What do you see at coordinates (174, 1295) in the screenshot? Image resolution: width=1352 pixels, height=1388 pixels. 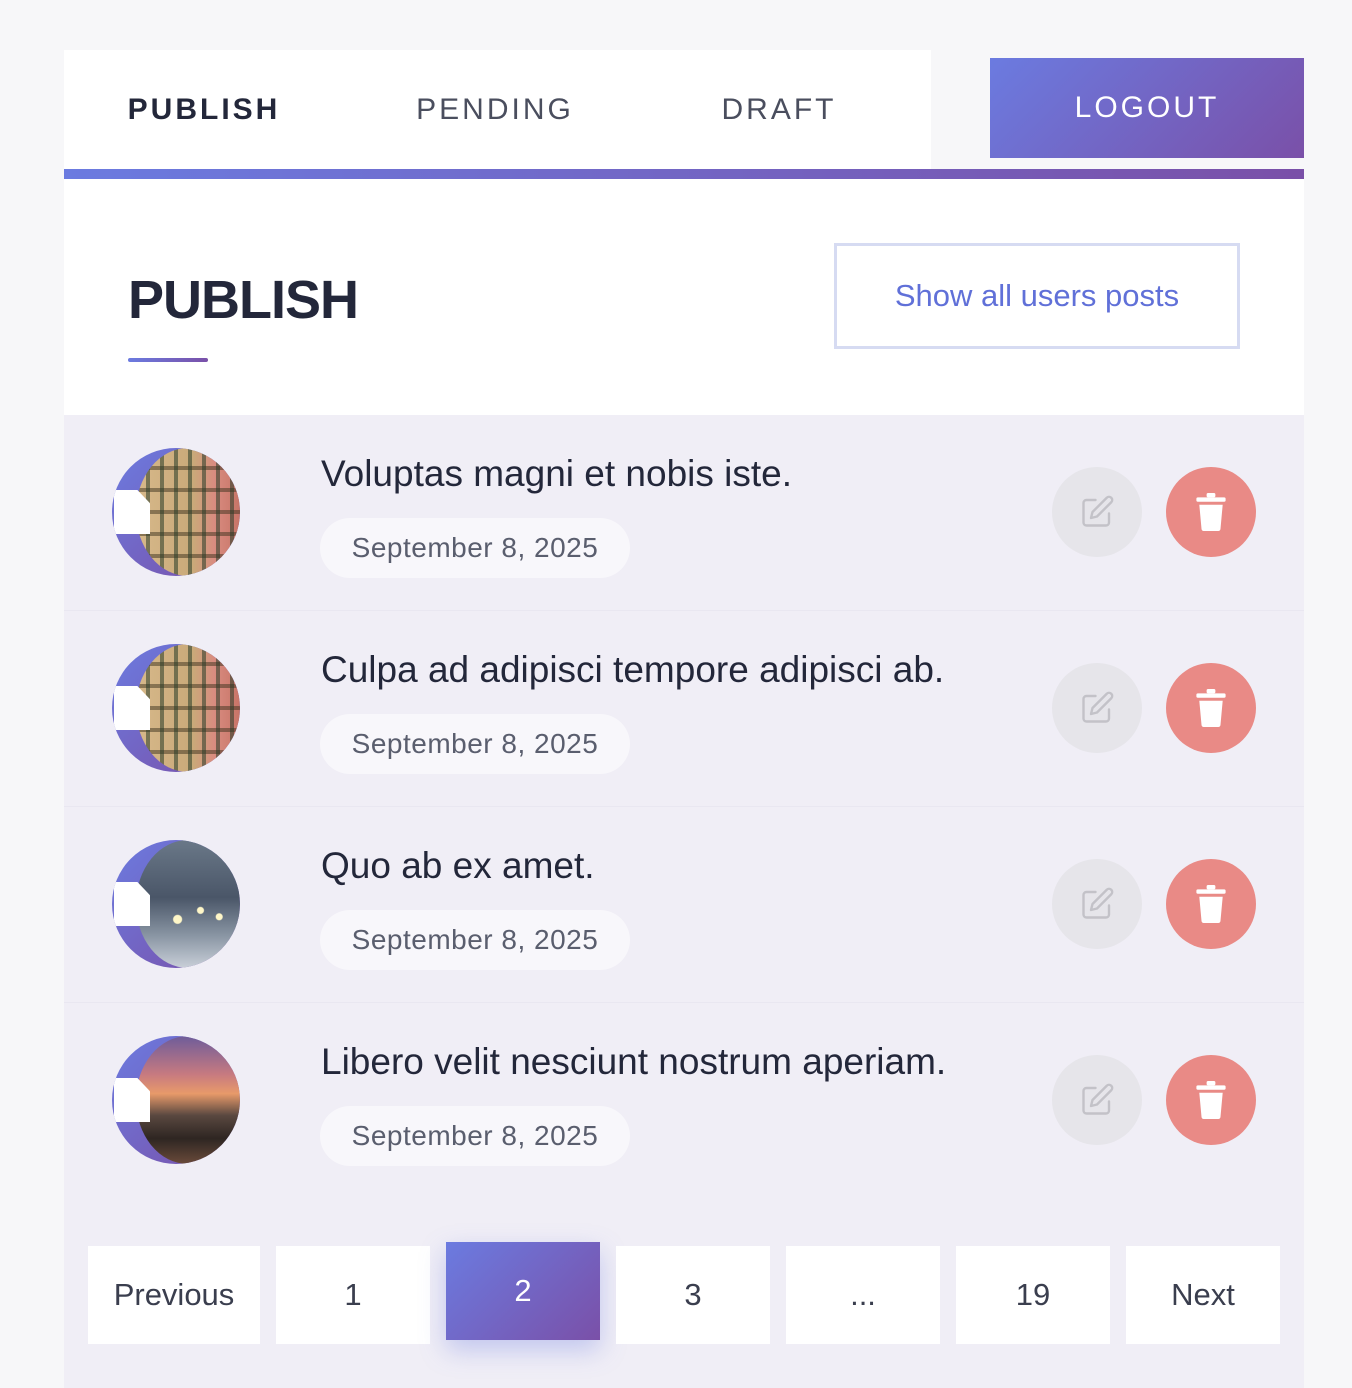 I see `previous-page-button: Previous` at bounding box center [174, 1295].